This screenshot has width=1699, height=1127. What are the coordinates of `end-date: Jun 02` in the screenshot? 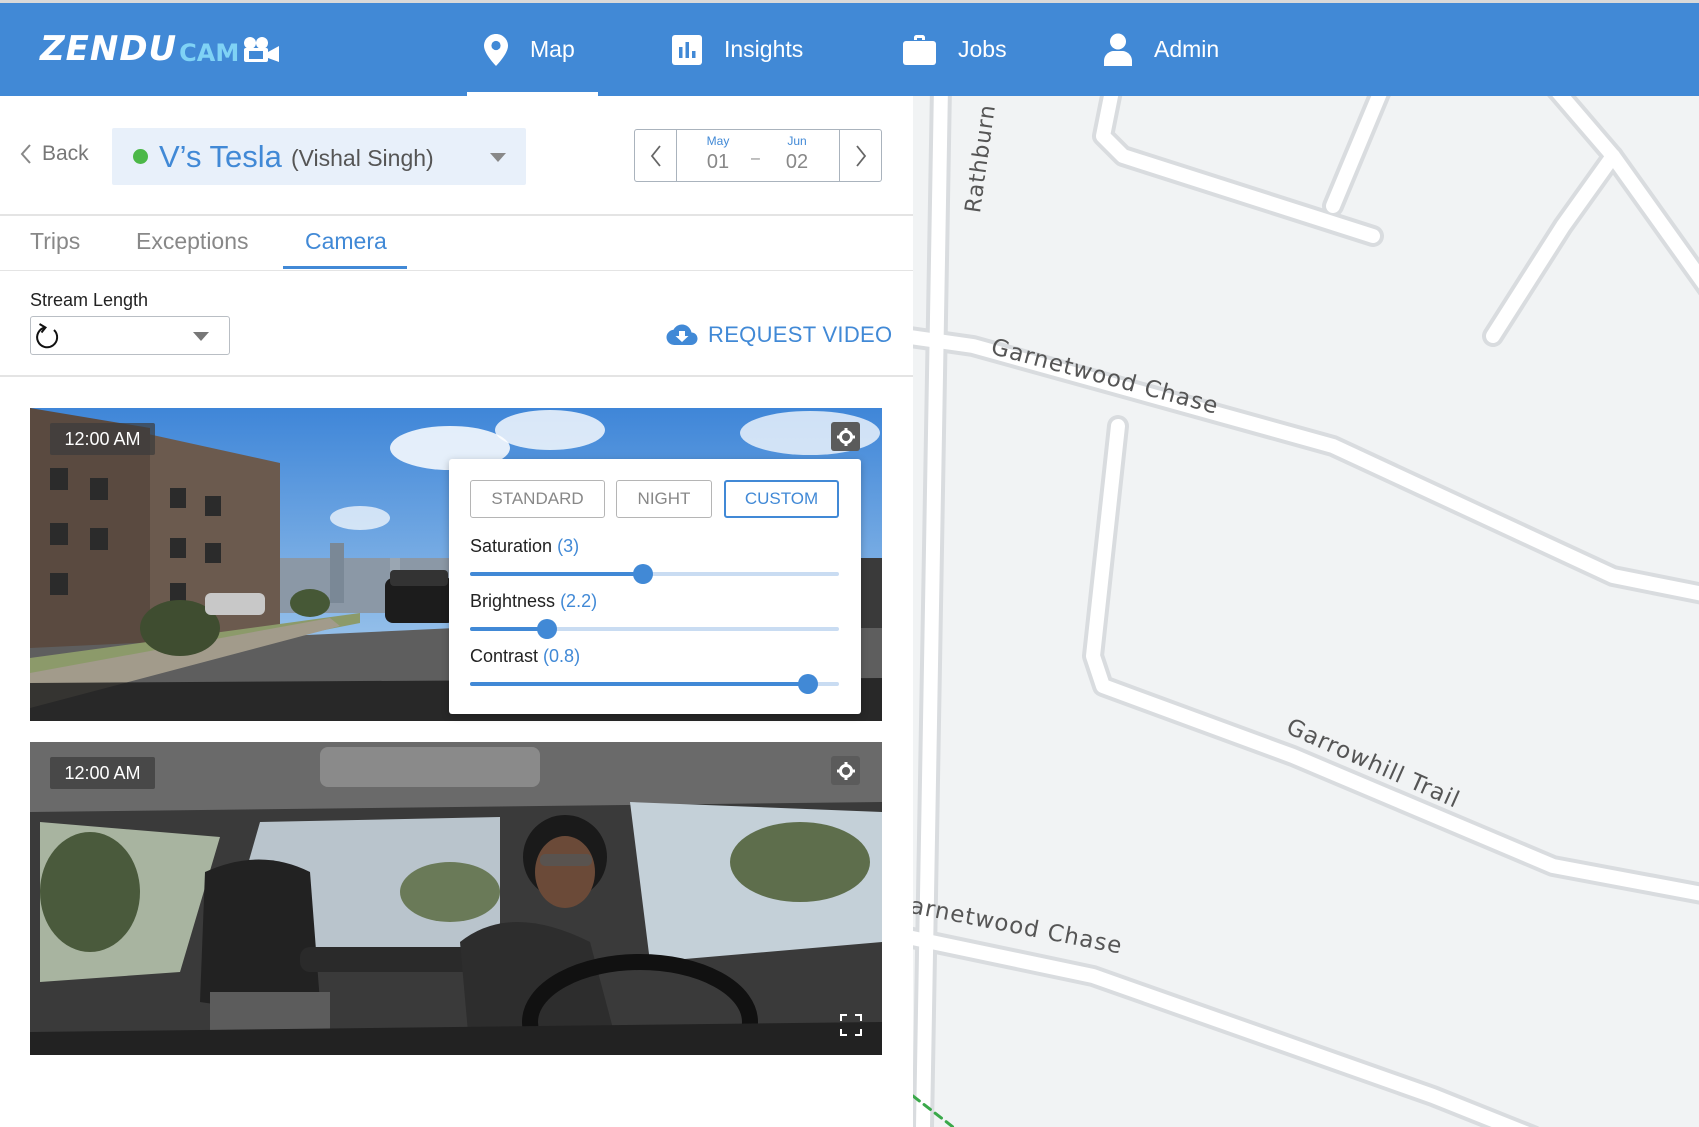 It's located at (797, 154).